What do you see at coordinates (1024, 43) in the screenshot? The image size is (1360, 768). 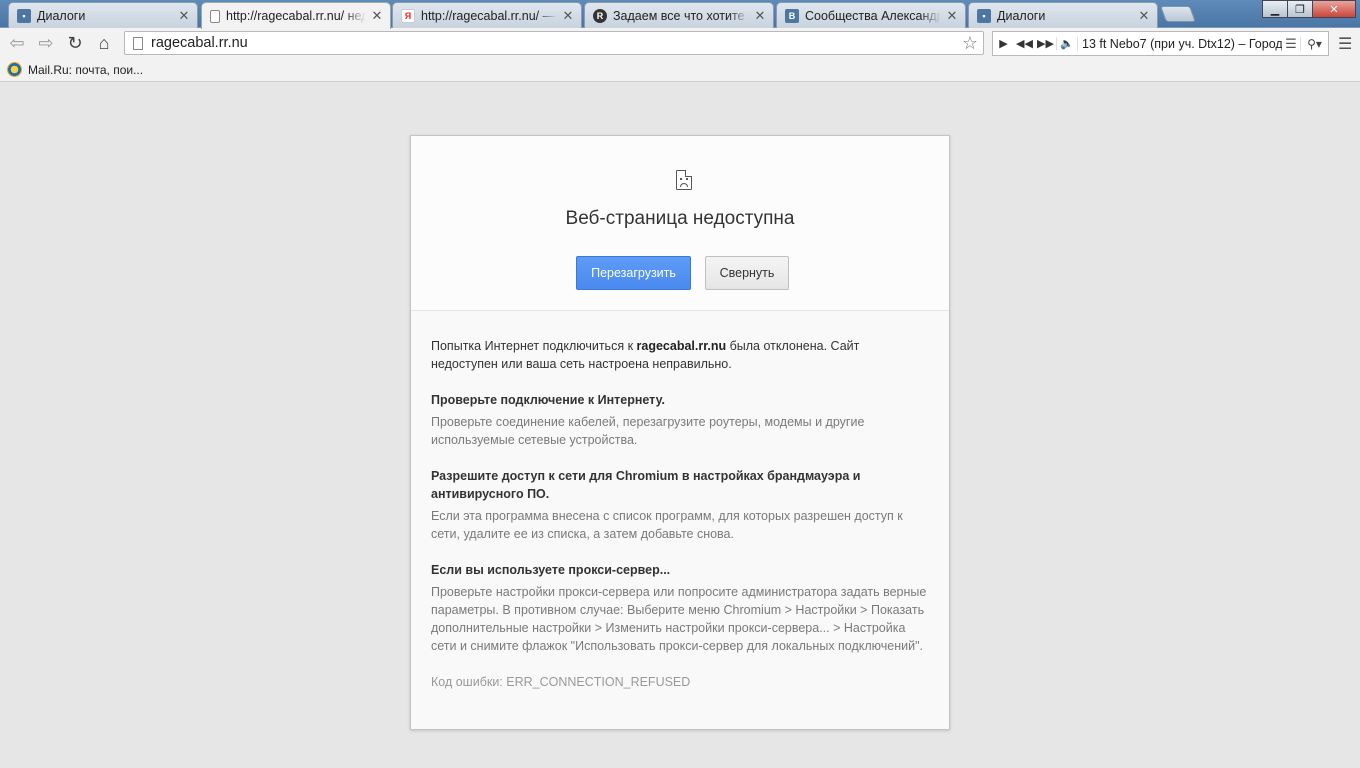 I see `previous-track-icon: ◀◀` at bounding box center [1024, 43].